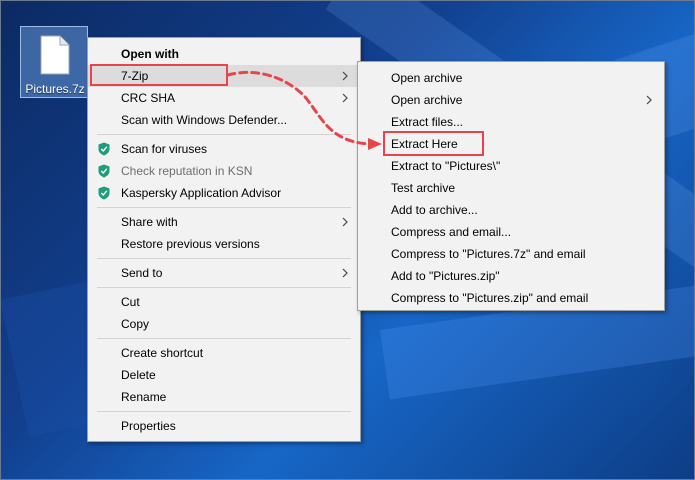  Describe the element at coordinates (511, 298) in the screenshot. I see `submenu-item-compress-zip-email: Compress to "Pictures.zip" and email` at that location.